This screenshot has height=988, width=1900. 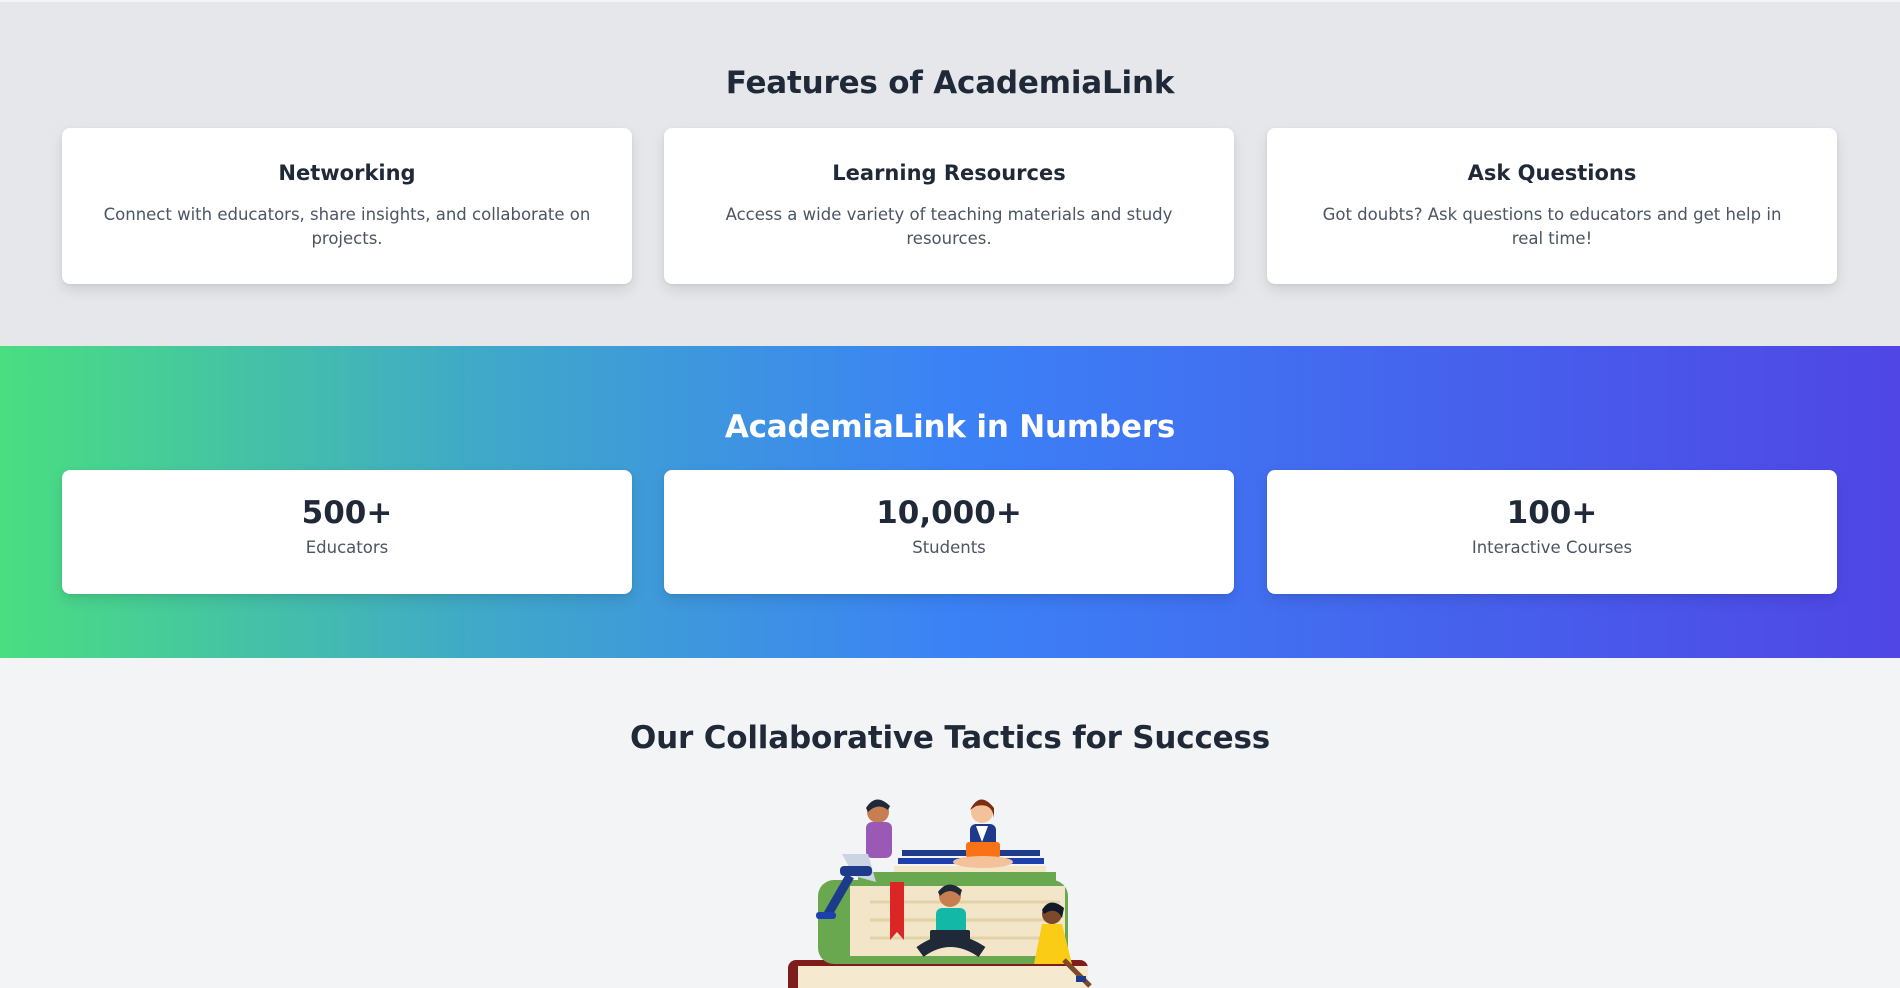 I want to click on stat-label: Interactive Courses, so click(x=1552, y=547).